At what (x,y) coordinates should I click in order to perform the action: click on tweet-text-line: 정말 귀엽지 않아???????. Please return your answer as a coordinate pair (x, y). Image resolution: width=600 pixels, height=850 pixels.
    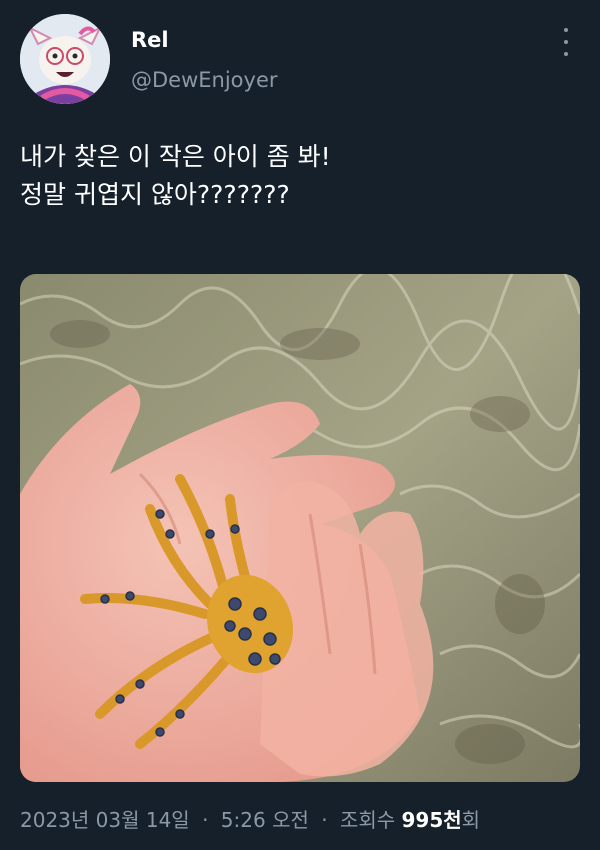
    Looking at the image, I should click on (155, 194).